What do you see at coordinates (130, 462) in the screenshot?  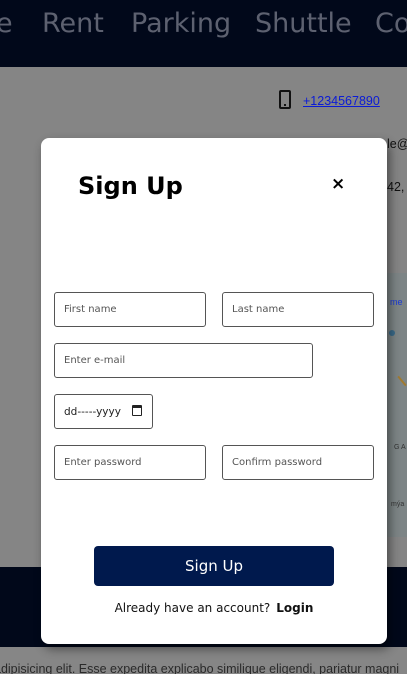 I see `password-field` at bounding box center [130, 462].